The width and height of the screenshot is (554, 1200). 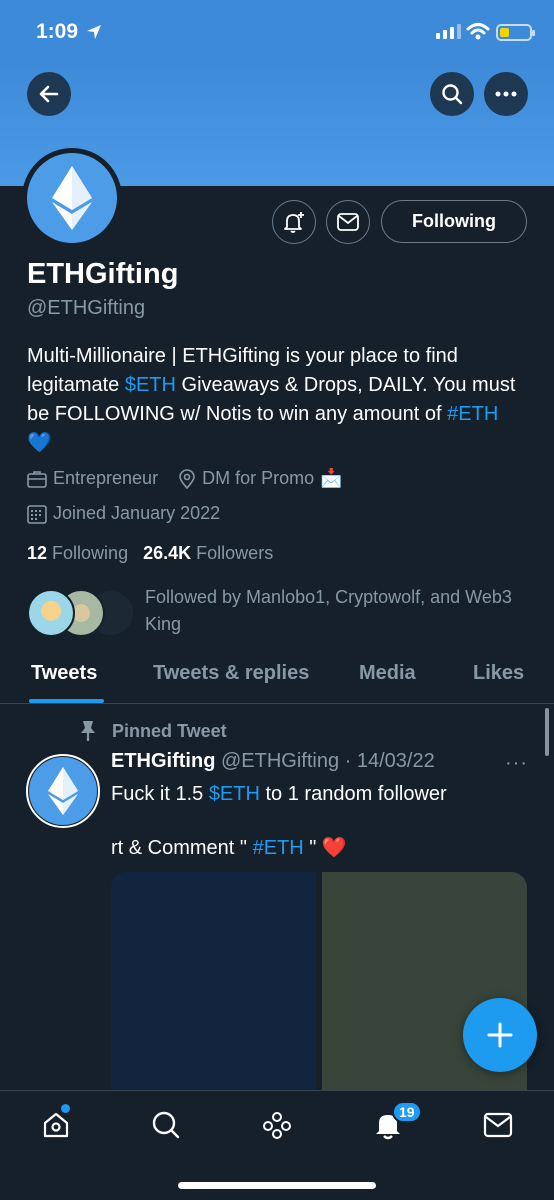 I want to click on wifi-icon, so click(x=478, y=31).